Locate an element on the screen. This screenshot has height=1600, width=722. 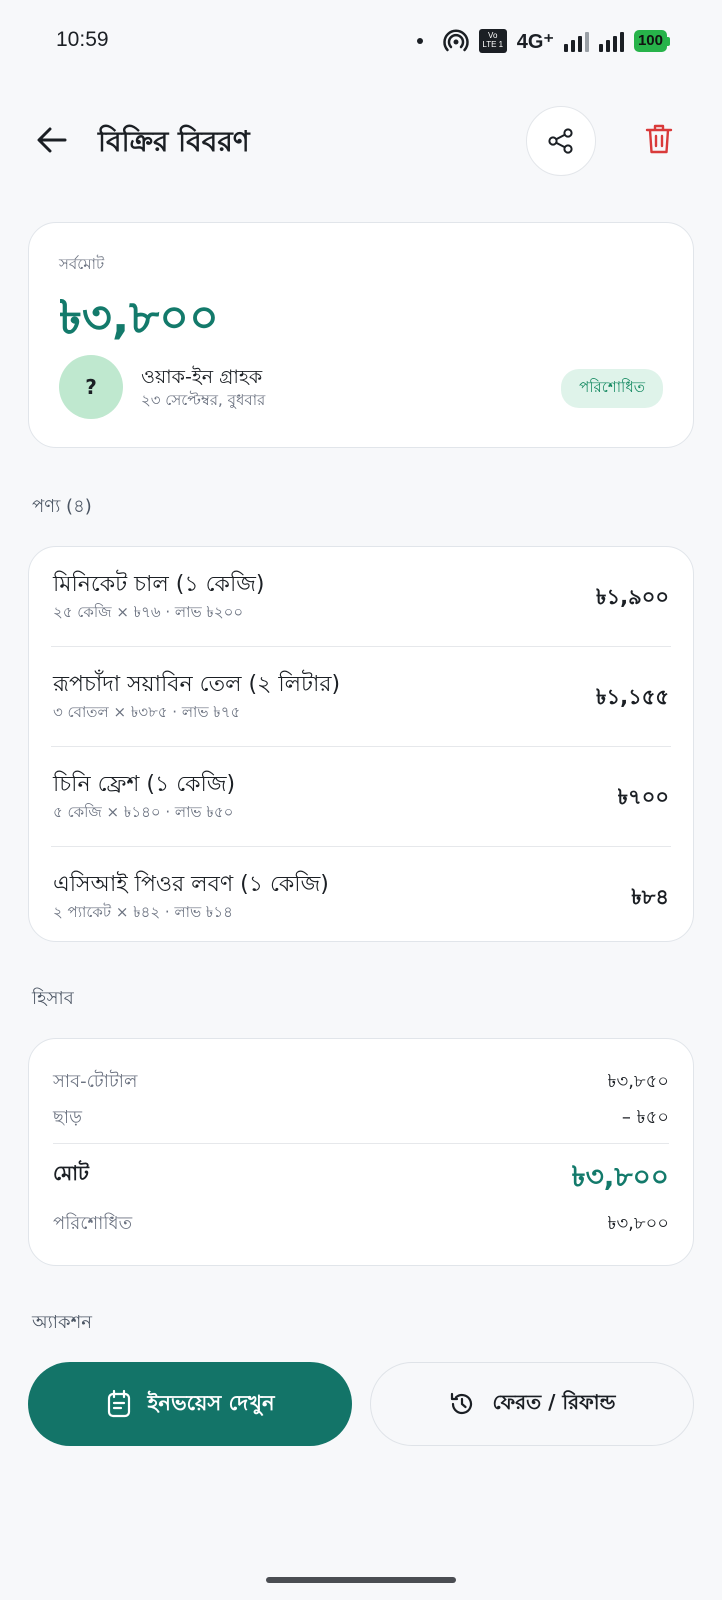
page-title: বিক্রির বিবরণ is located at coordinates (174, 141).